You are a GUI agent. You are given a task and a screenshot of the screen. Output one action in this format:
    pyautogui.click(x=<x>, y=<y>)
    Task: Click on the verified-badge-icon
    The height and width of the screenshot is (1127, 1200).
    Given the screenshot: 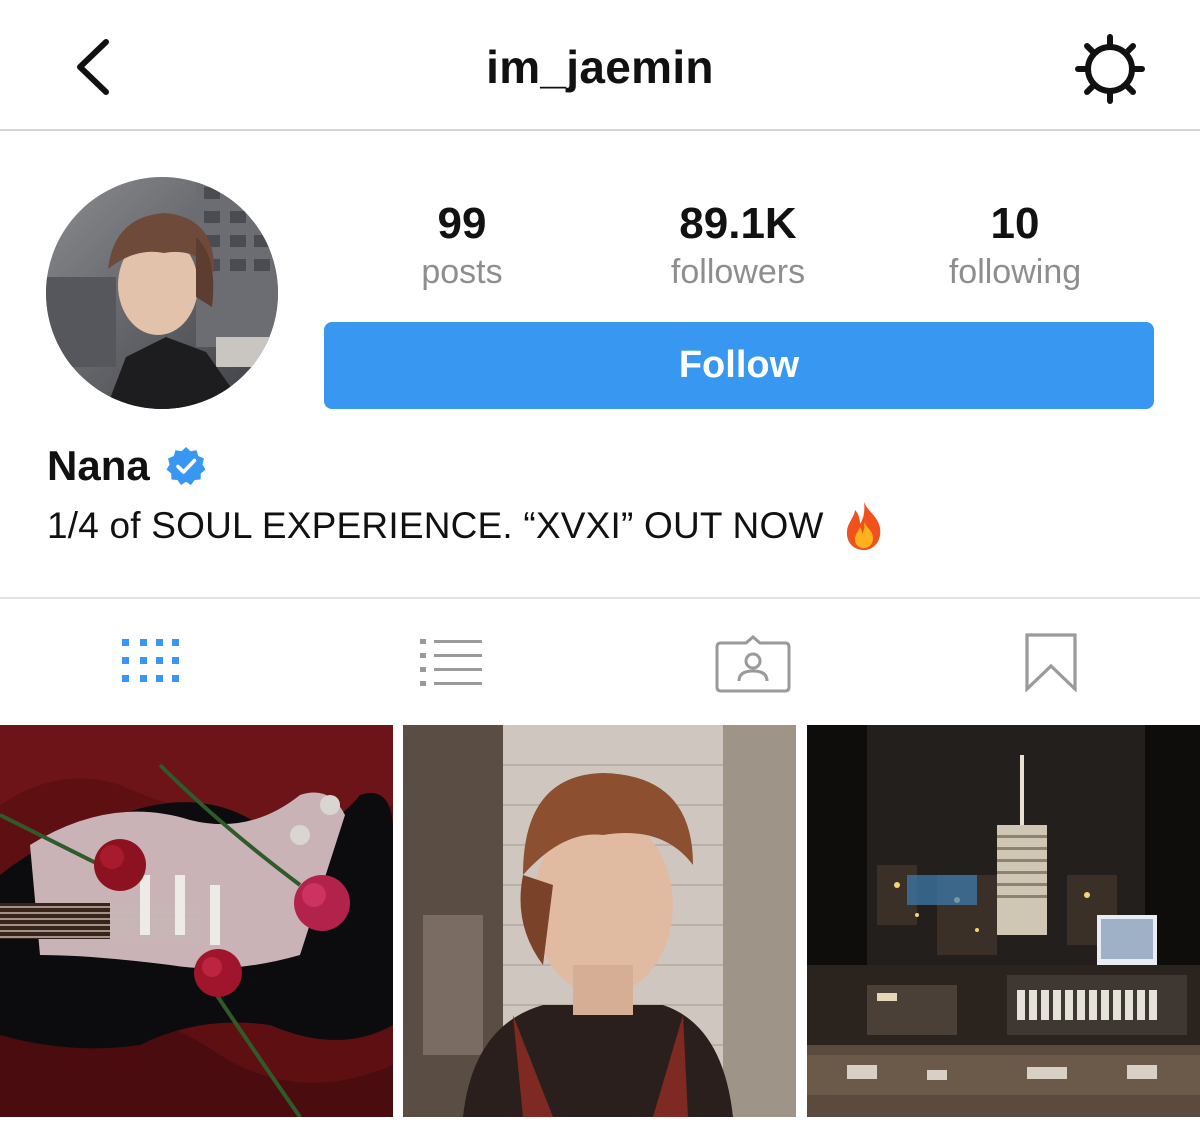 What is the action you would take?
    pyautogui.click(x=186, y=466)
    